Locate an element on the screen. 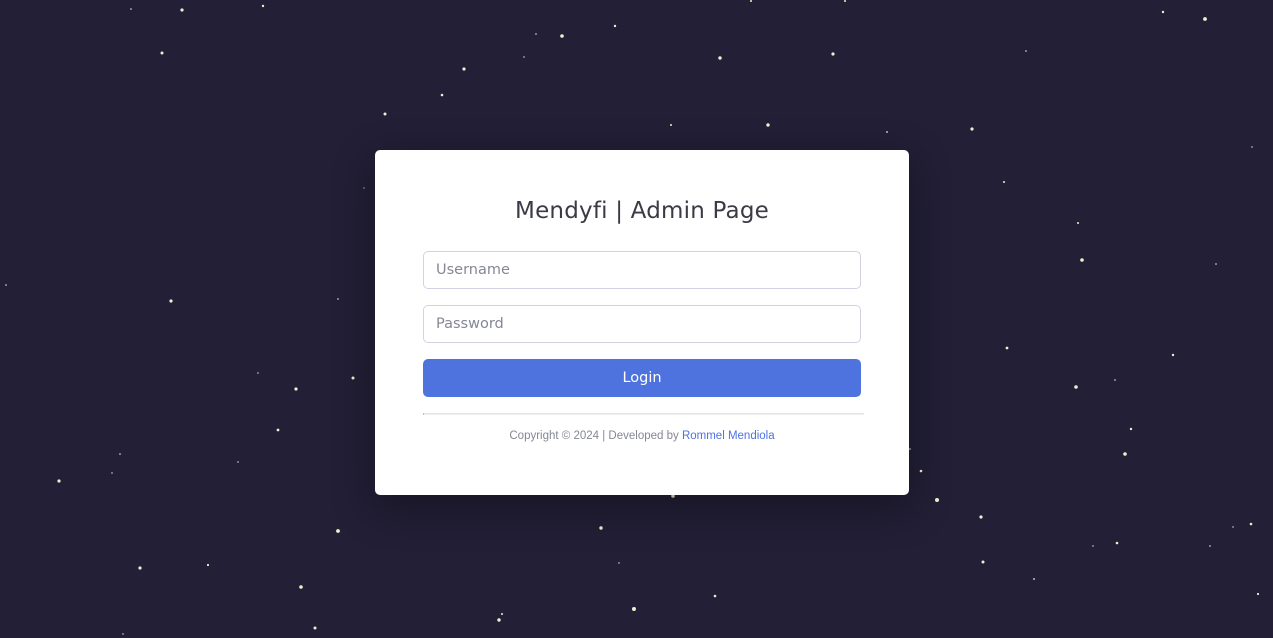 The width and height of the screenshot is (1273, 638). login-button: Login is located at coordinates (642, 378).